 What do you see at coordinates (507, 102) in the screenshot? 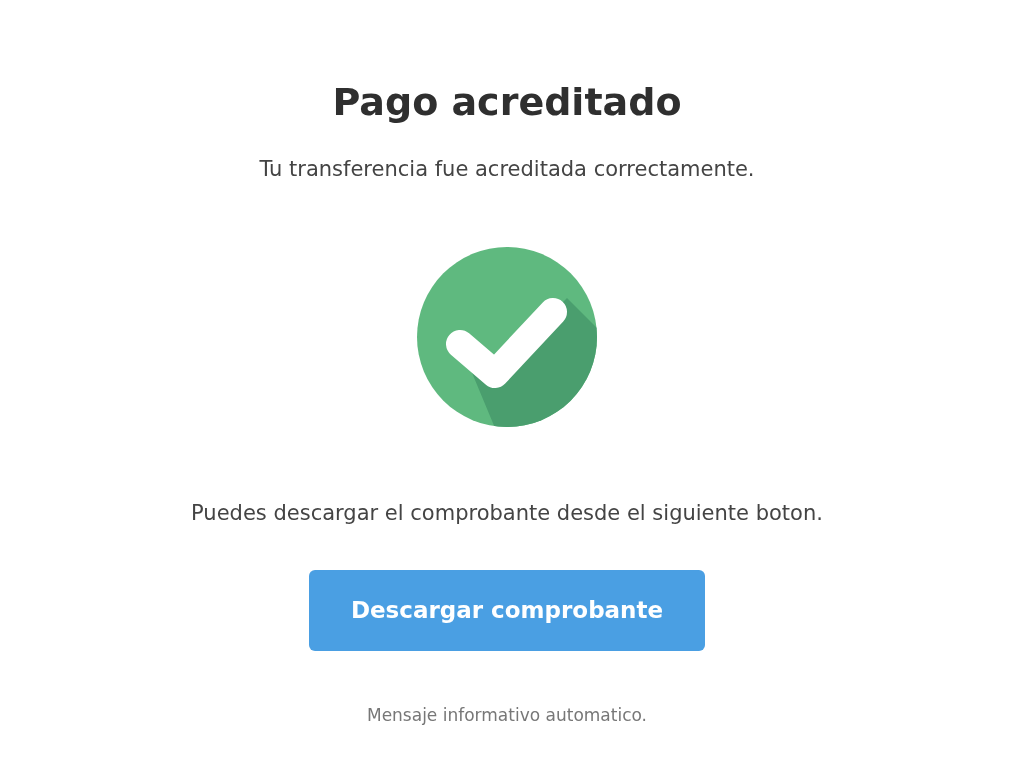
I see `page-title: Pago acreditado` at bounding box center [507, 102].